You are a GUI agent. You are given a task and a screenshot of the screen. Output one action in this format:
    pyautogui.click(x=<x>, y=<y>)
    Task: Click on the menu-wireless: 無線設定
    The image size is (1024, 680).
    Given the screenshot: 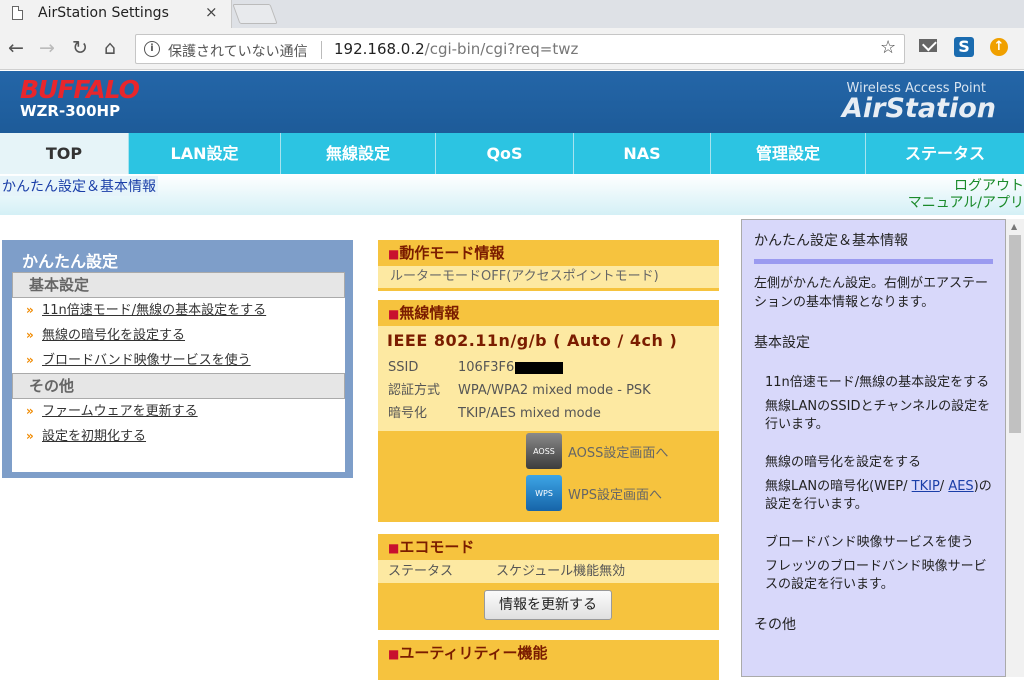 What is the action you would take?
    pyautogui.click(x=357, y=153)
    